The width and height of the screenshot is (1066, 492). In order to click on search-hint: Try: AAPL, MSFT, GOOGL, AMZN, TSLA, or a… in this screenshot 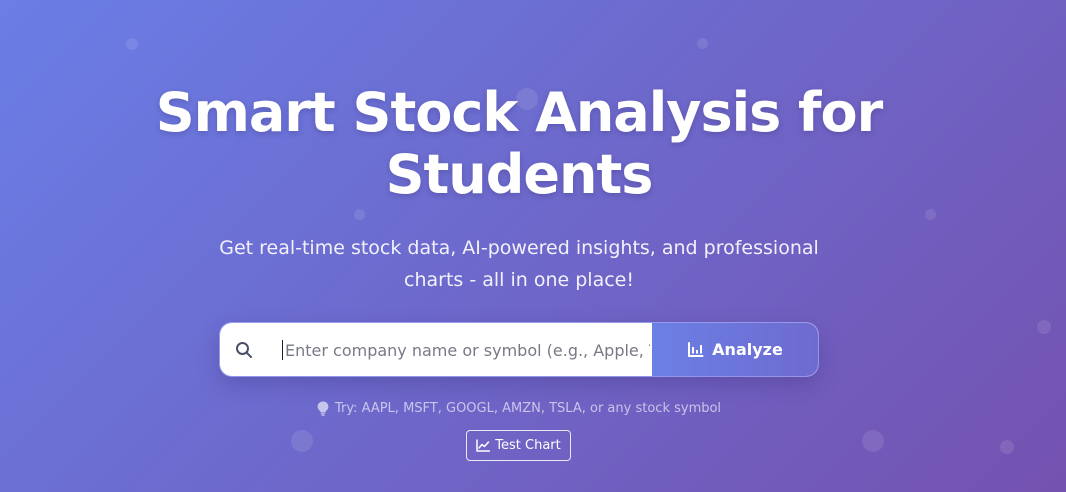, I will do `click(519, 408)`.